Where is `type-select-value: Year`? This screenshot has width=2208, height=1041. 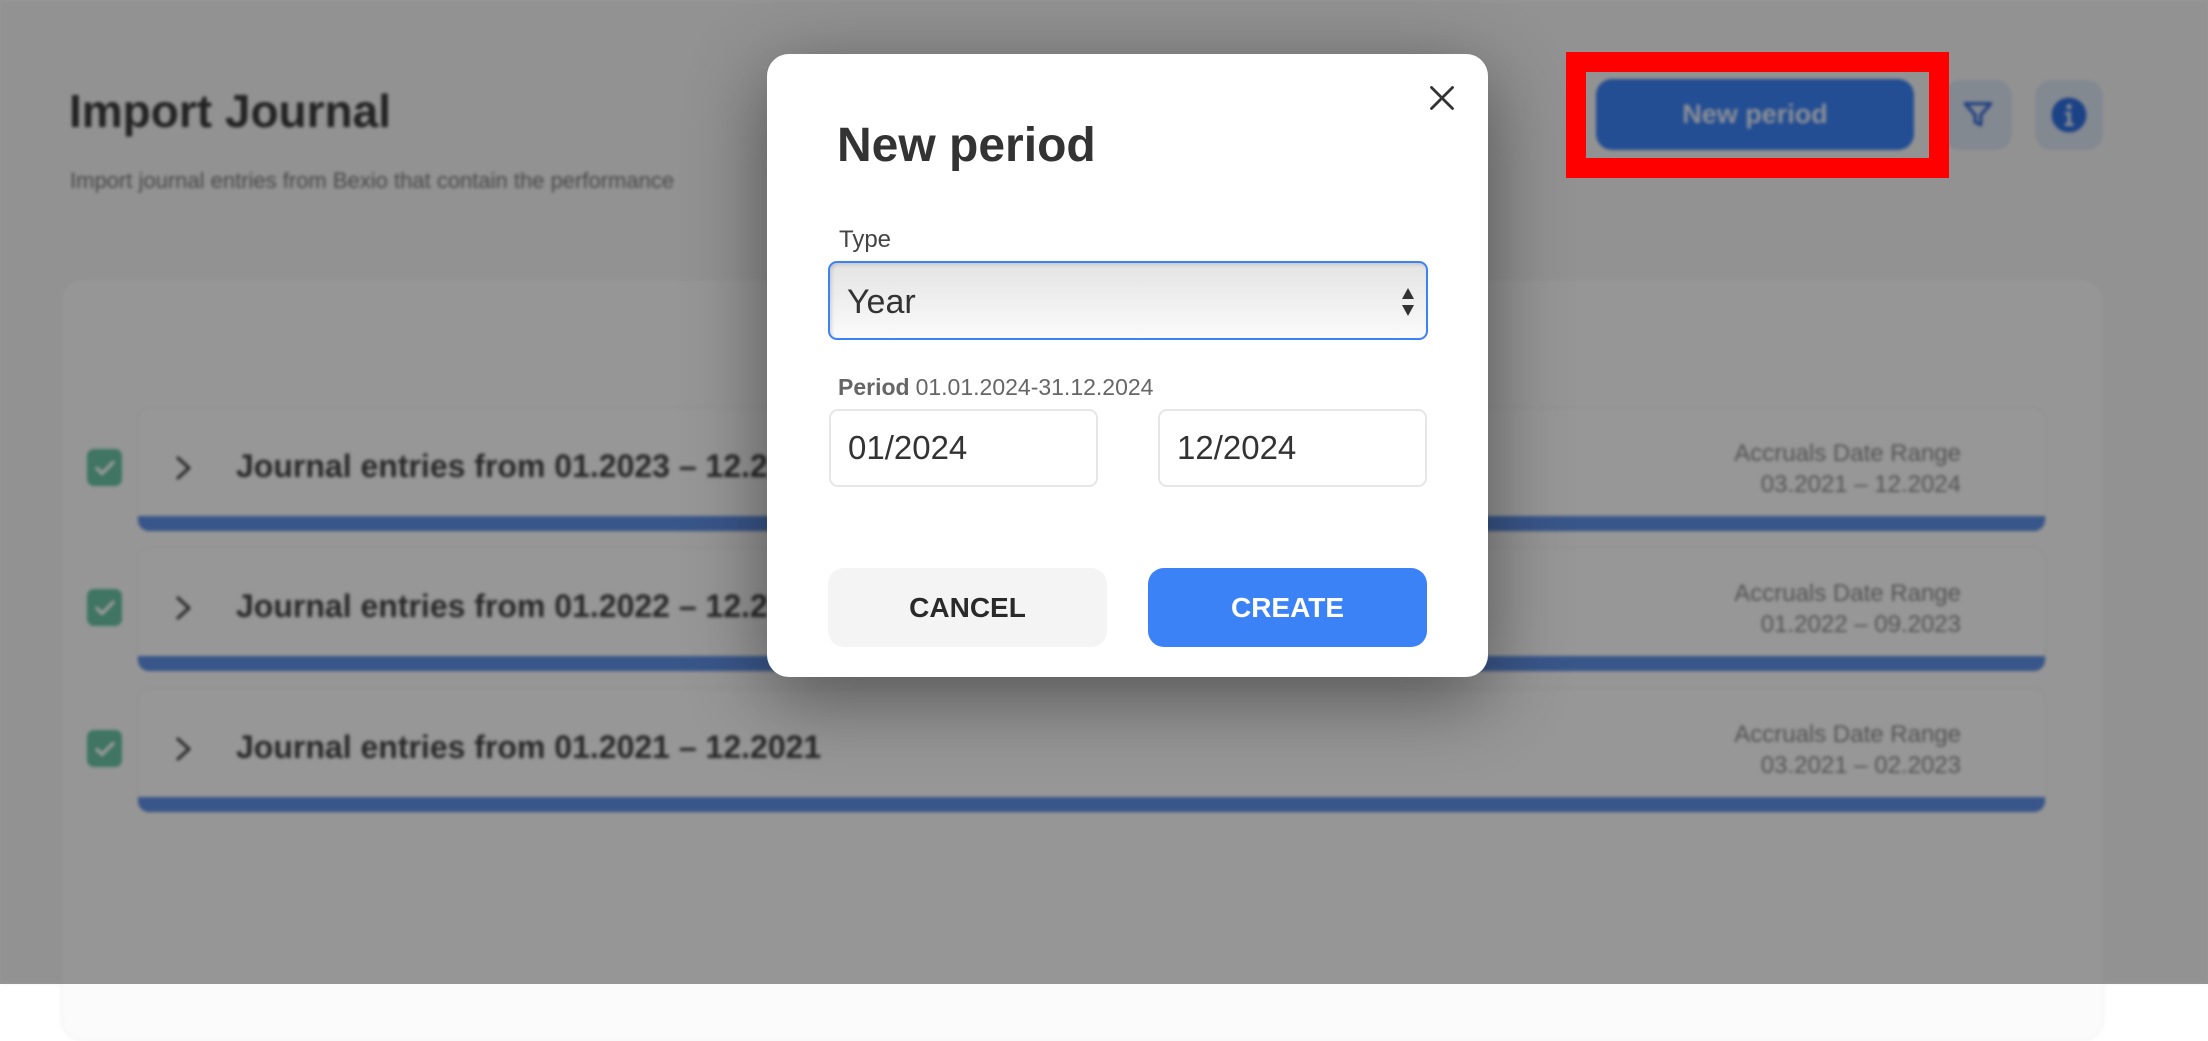 type-select-value: Year is located at coordinates (881, 302).